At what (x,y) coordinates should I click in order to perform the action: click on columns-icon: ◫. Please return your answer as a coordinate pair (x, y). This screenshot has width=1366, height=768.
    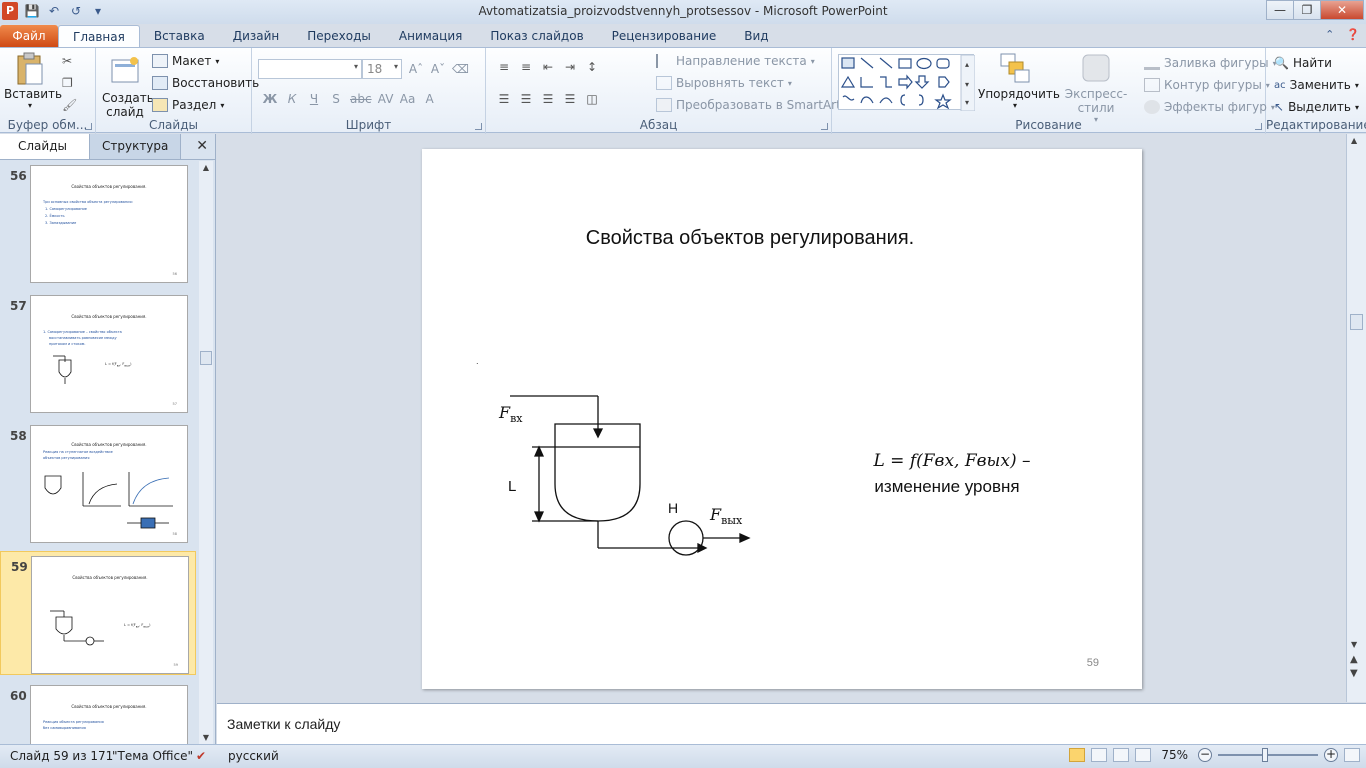
    Looking at the image, I should click on (592, 99).